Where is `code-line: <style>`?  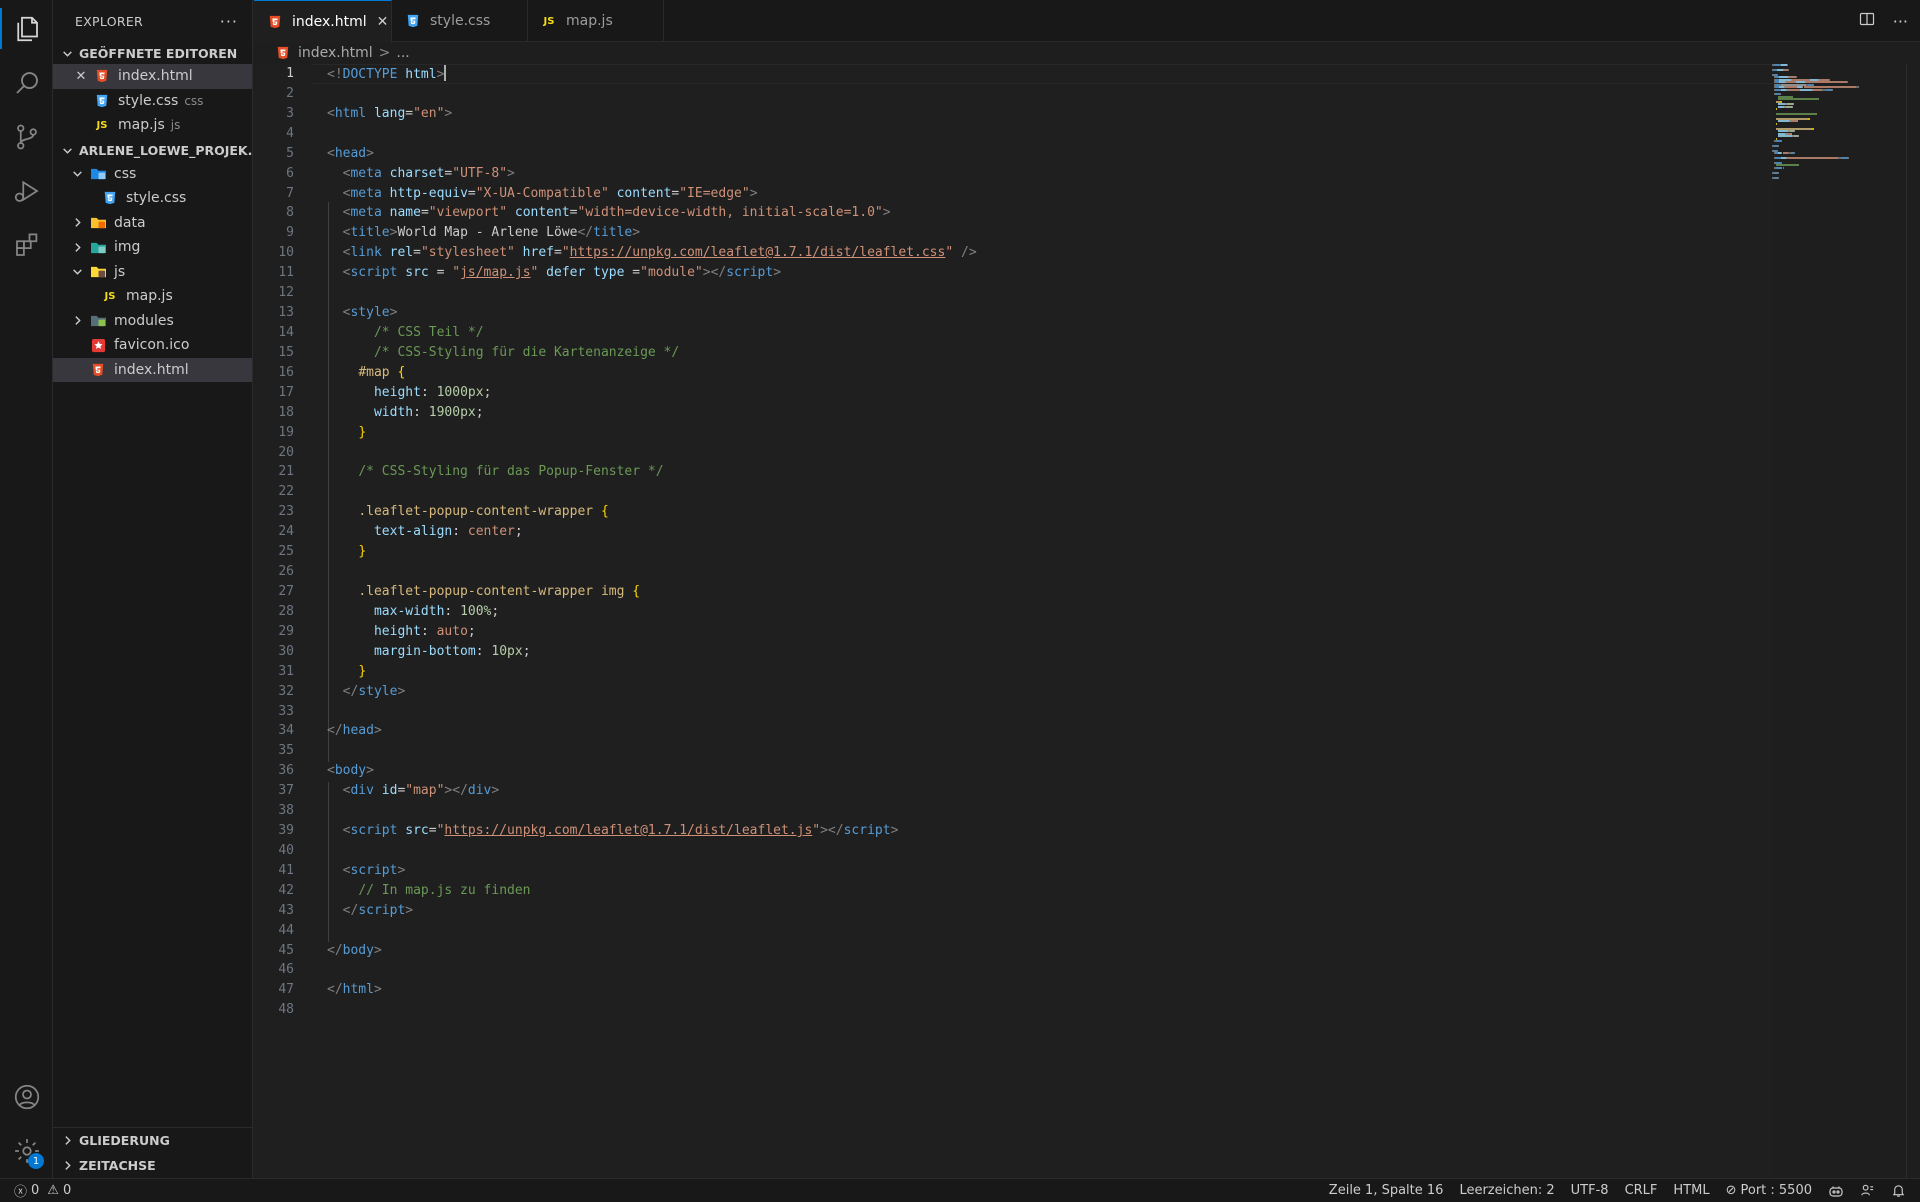 code-line: <style> is located at coordinates (1037, 313).